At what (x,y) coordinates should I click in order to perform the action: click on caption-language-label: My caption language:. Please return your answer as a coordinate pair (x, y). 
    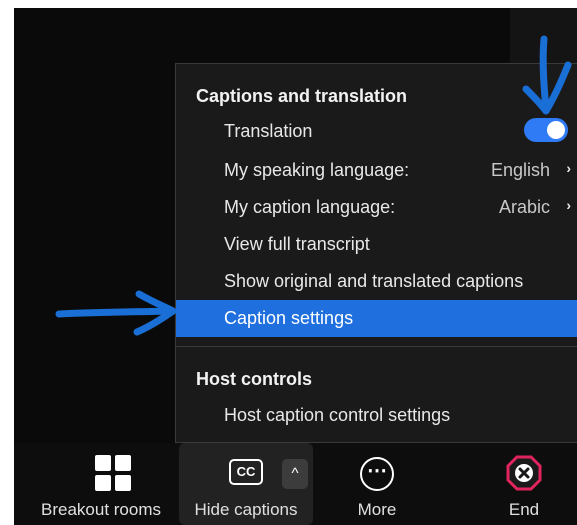
    Looking at the image, I should click on (310, 207).